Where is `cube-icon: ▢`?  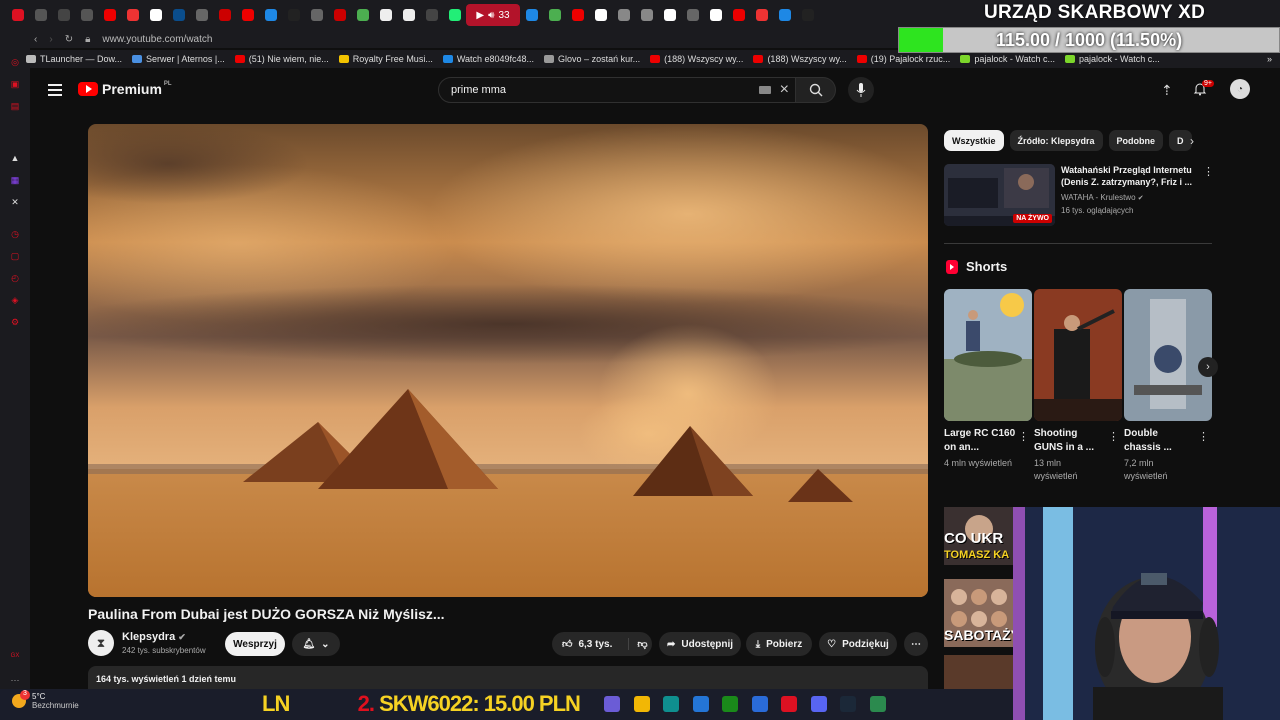
cube-icon: ▢ is located at coordinates (15, 256).